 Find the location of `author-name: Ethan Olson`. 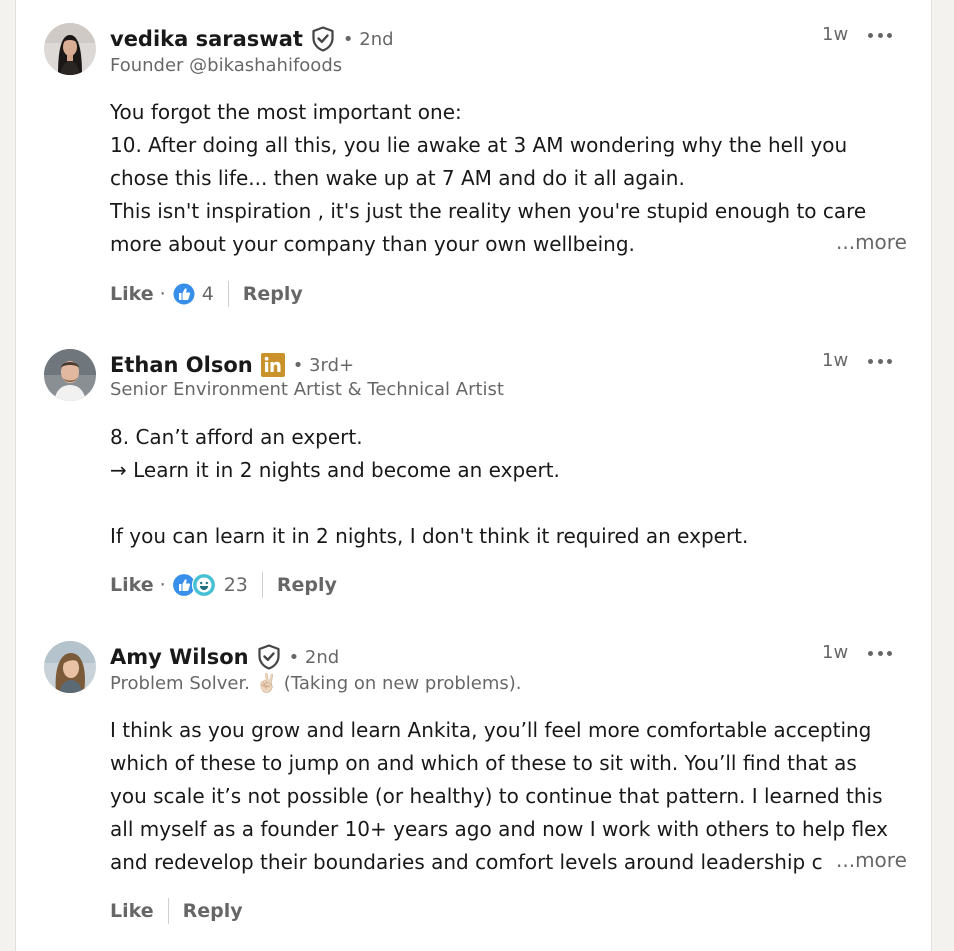

author-name: Ethan Olson is located at coordinates (181, 365).